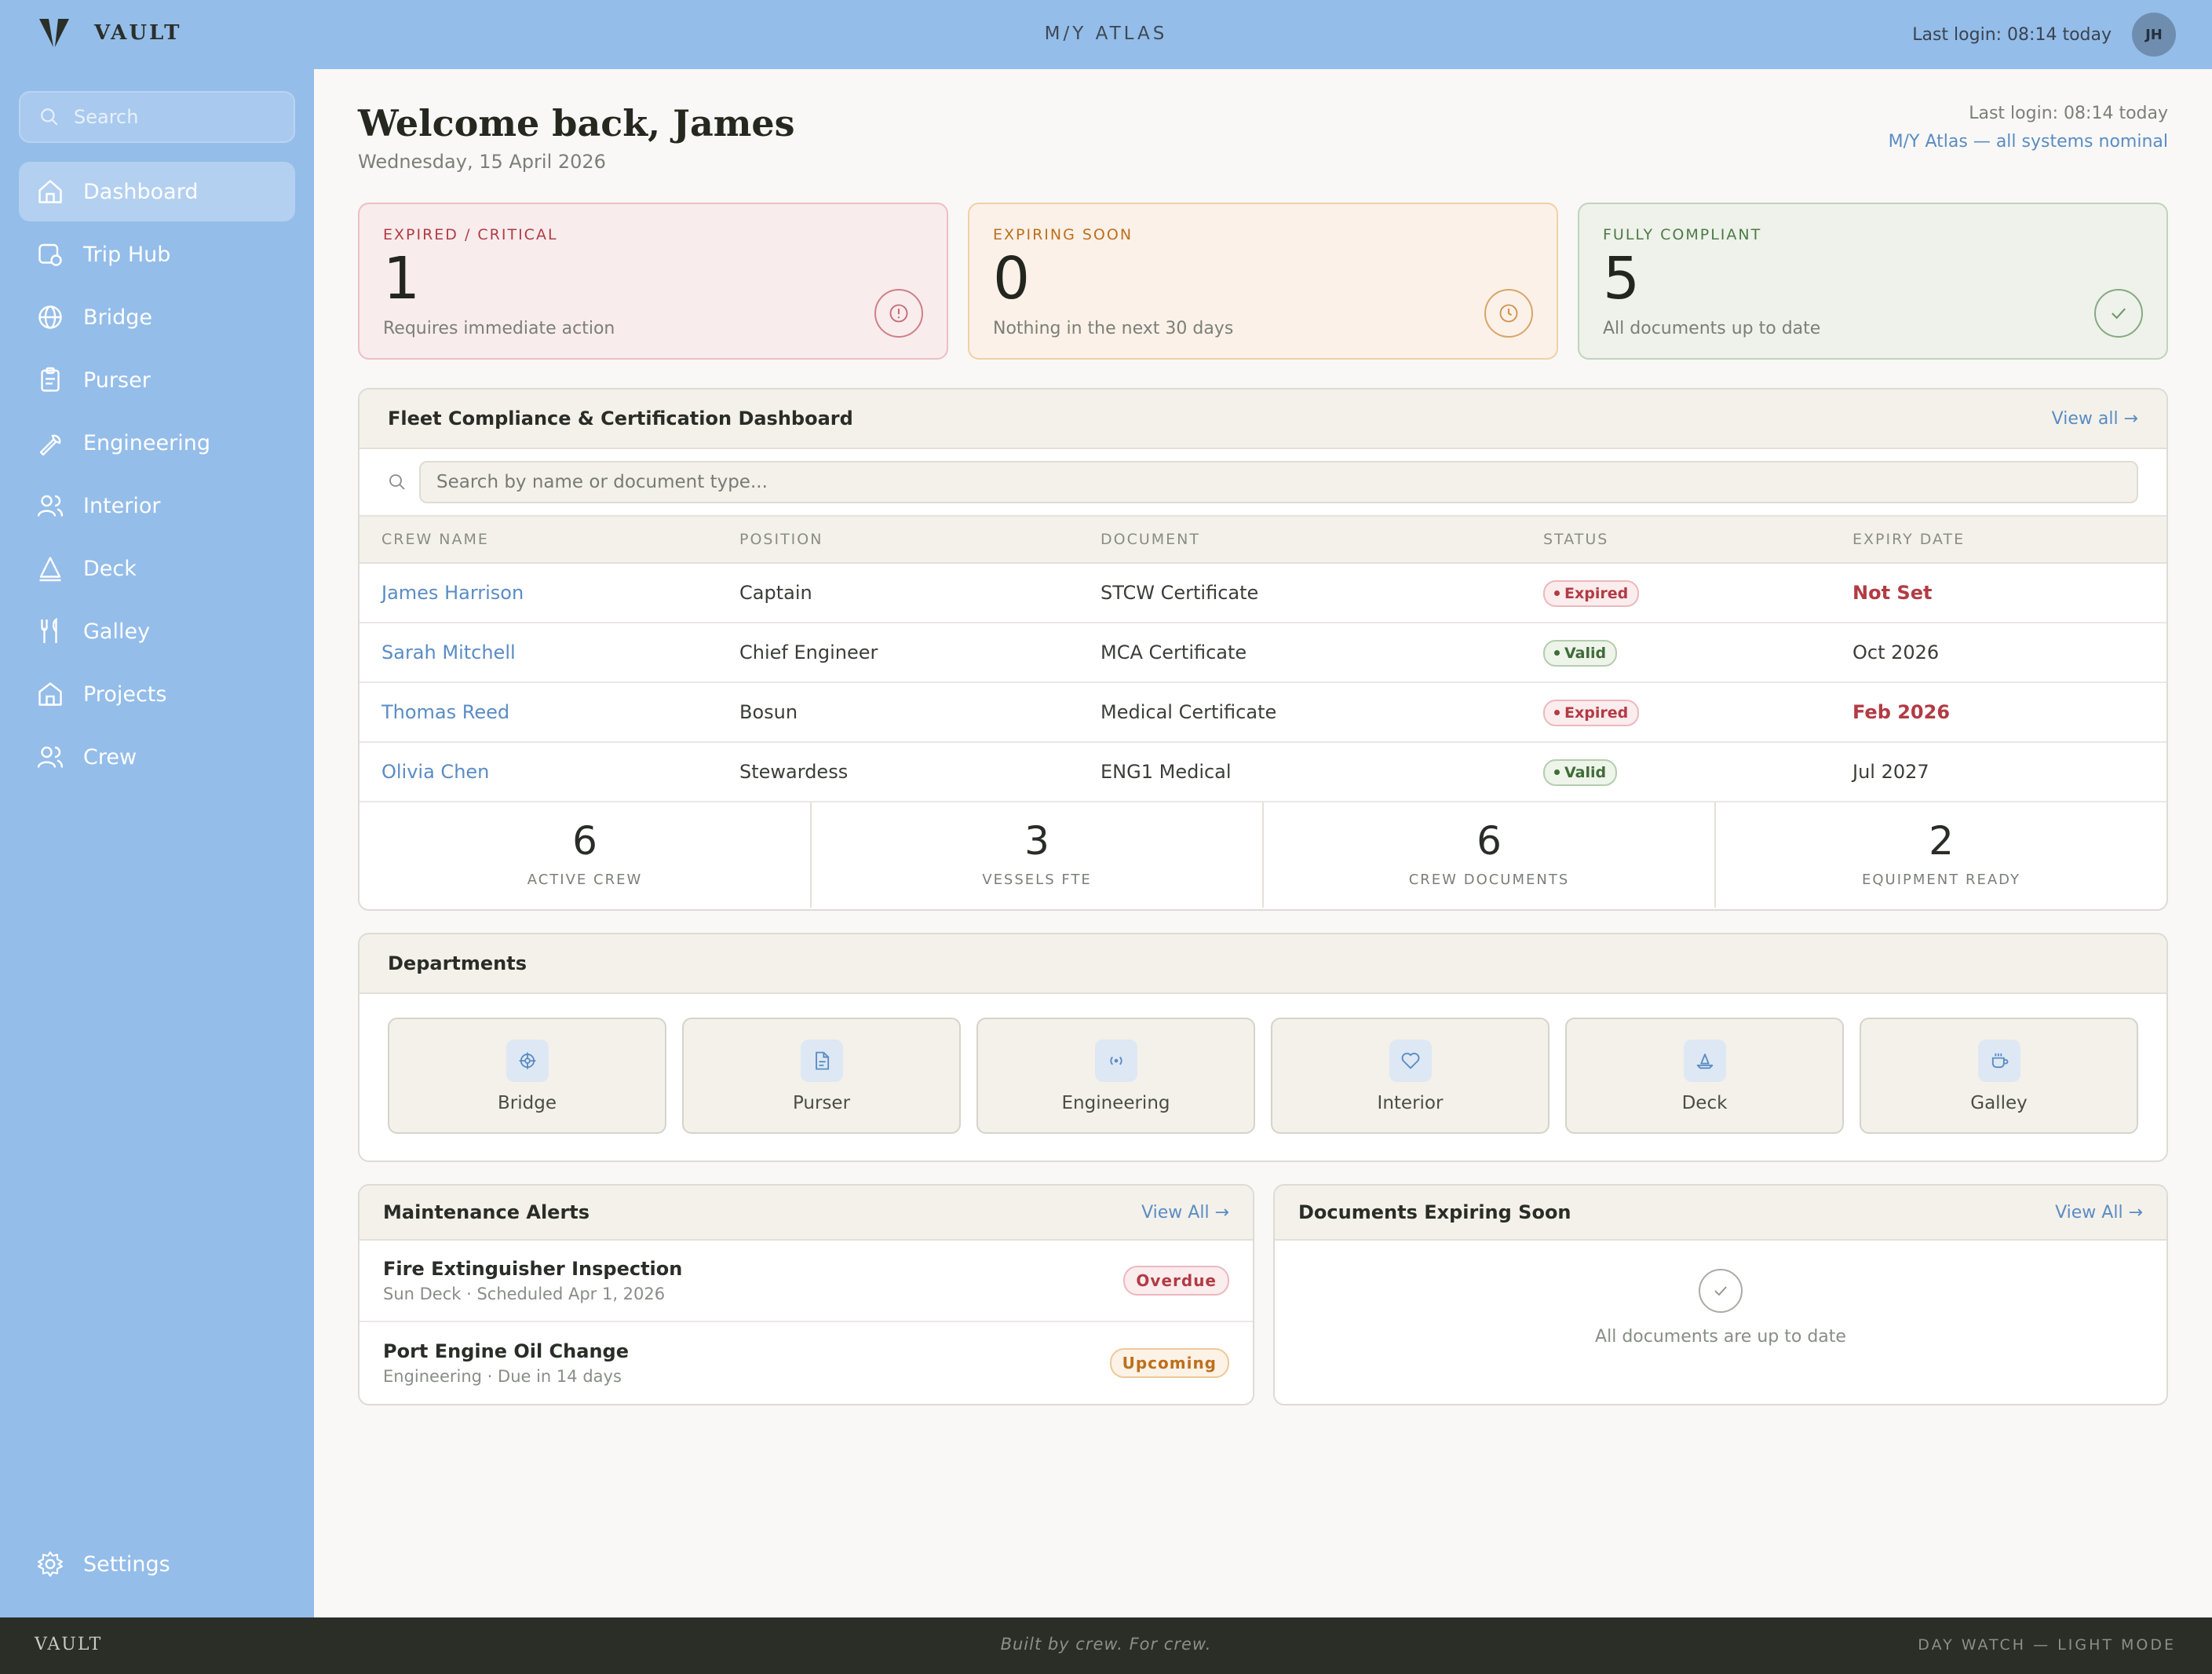 This screenshot has width=2212, height=1674. I want to click on current-date: Wednesday, 15 April 2026, so click(482, 162).